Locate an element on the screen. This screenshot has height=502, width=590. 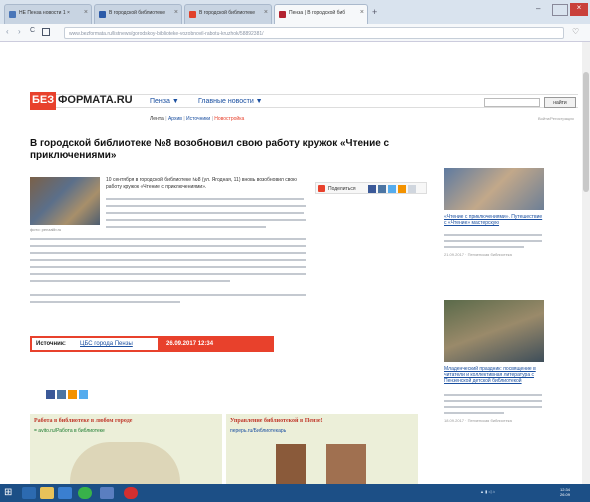
opera-taskbar-icon is located at coordinates (131, 493).